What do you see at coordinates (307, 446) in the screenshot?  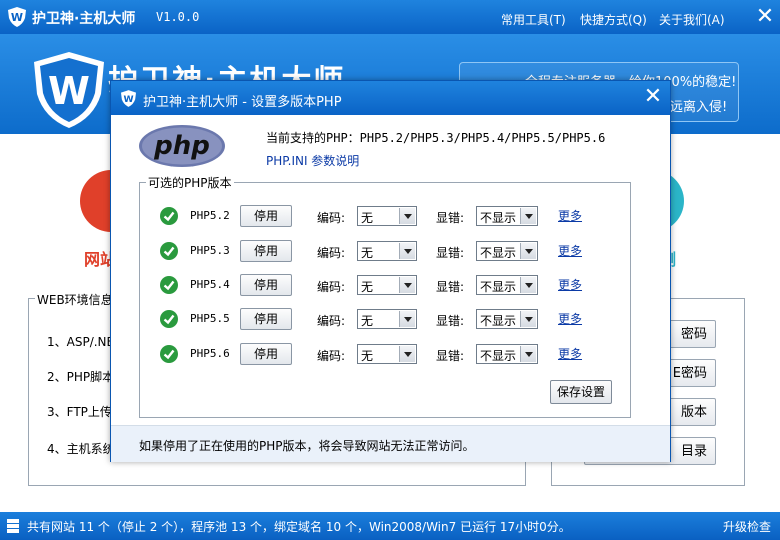 I see `dialog-footer-note: 如果停用了正在使用的PHP版本，将会导致网站无法正常访问。` at bounding box center [307, 446].